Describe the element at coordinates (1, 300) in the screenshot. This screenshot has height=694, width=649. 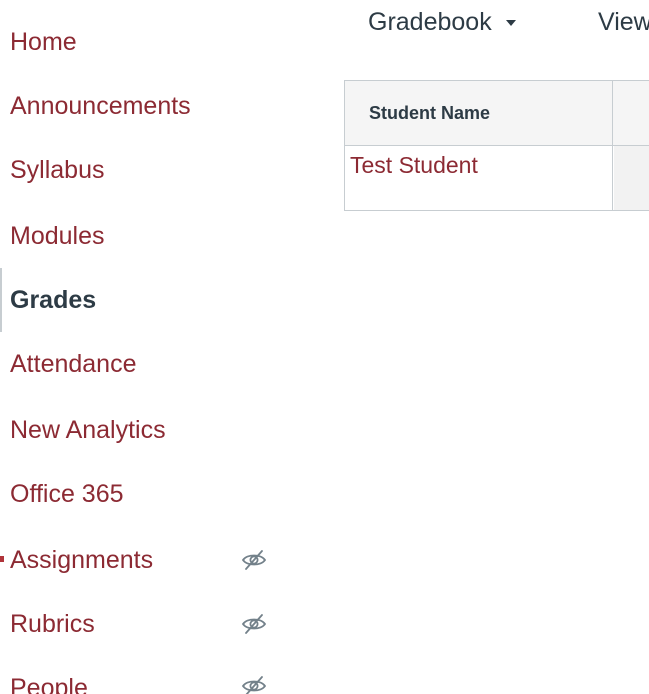
I see `active-item-indicator` at that location.